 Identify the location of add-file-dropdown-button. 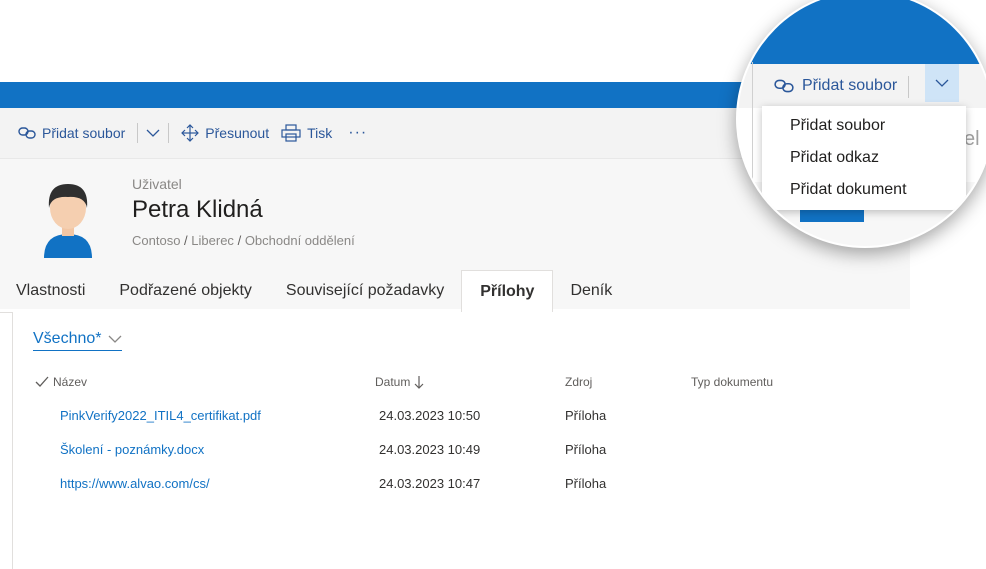
(153, 133).